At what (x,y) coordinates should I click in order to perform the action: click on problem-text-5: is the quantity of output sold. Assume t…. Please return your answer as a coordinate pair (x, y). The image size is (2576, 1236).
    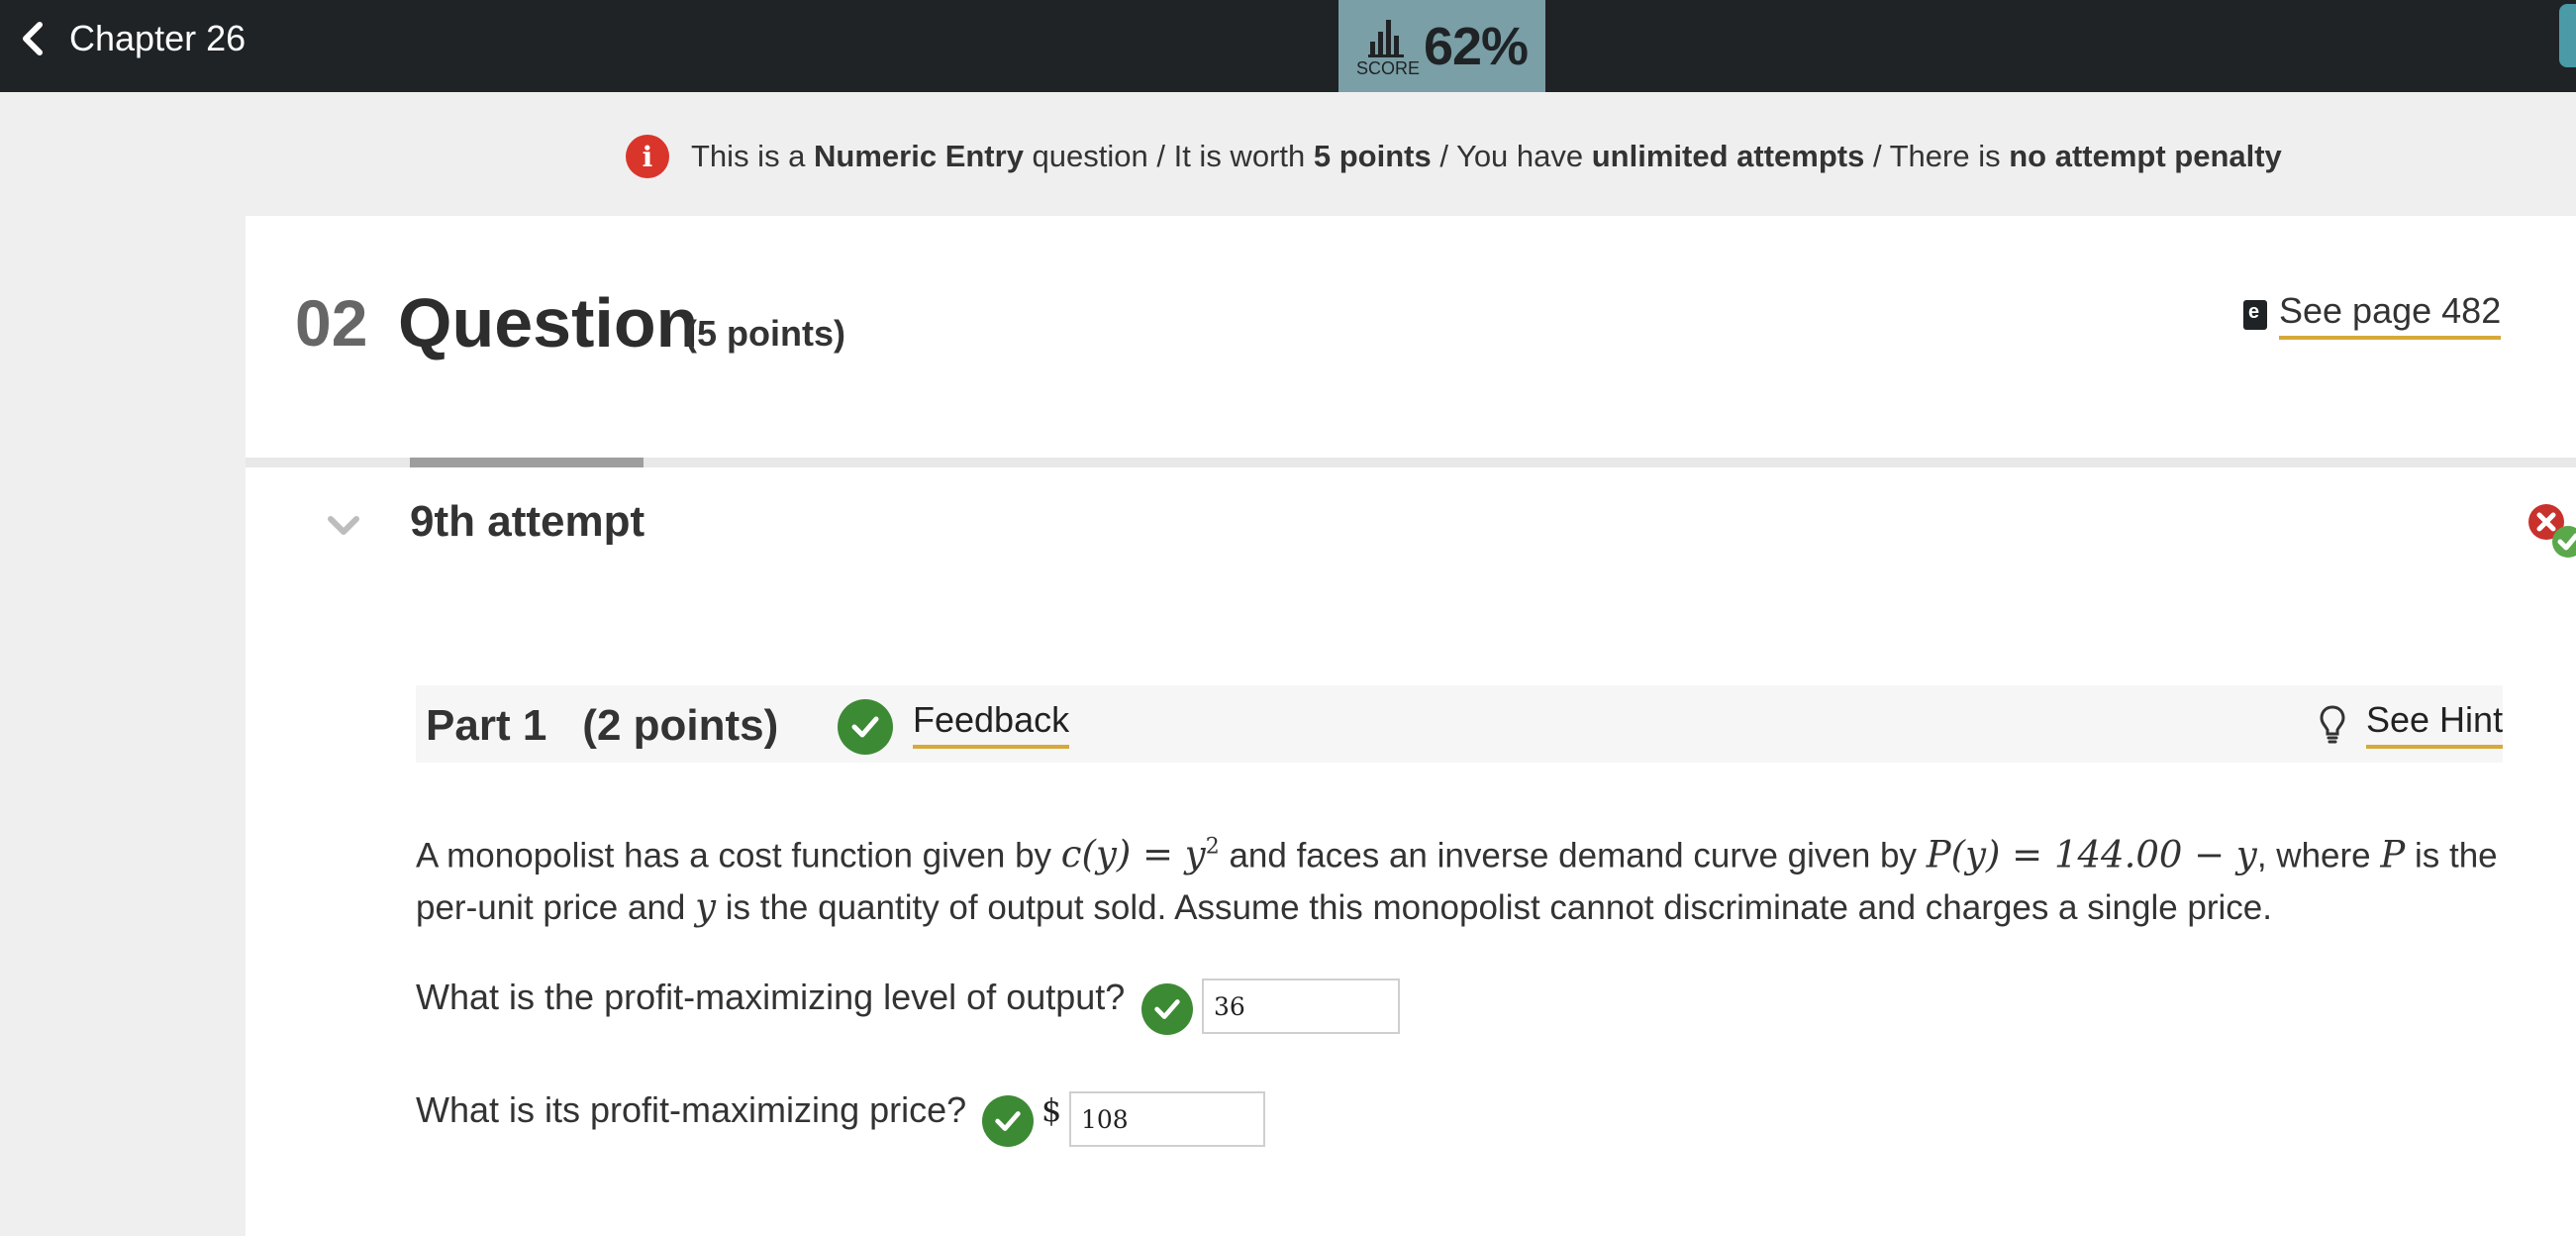
    Looking at the image, I should click on (1494, 908).